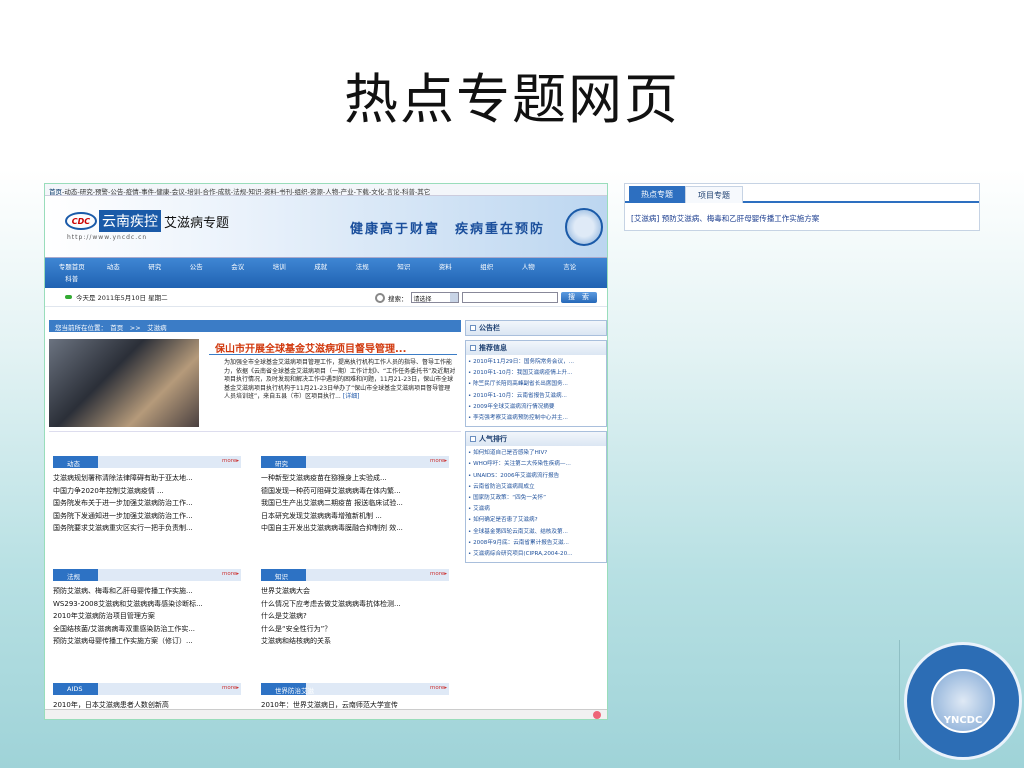  I want to click on status-dot-icon, so click(68, 297).